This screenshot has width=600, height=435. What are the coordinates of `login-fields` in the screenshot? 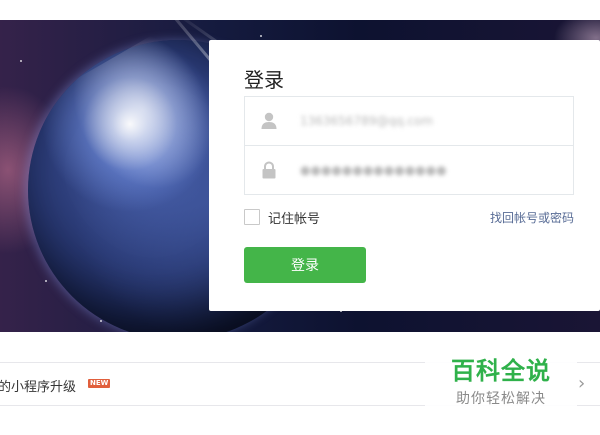 It's located at (409, 145).